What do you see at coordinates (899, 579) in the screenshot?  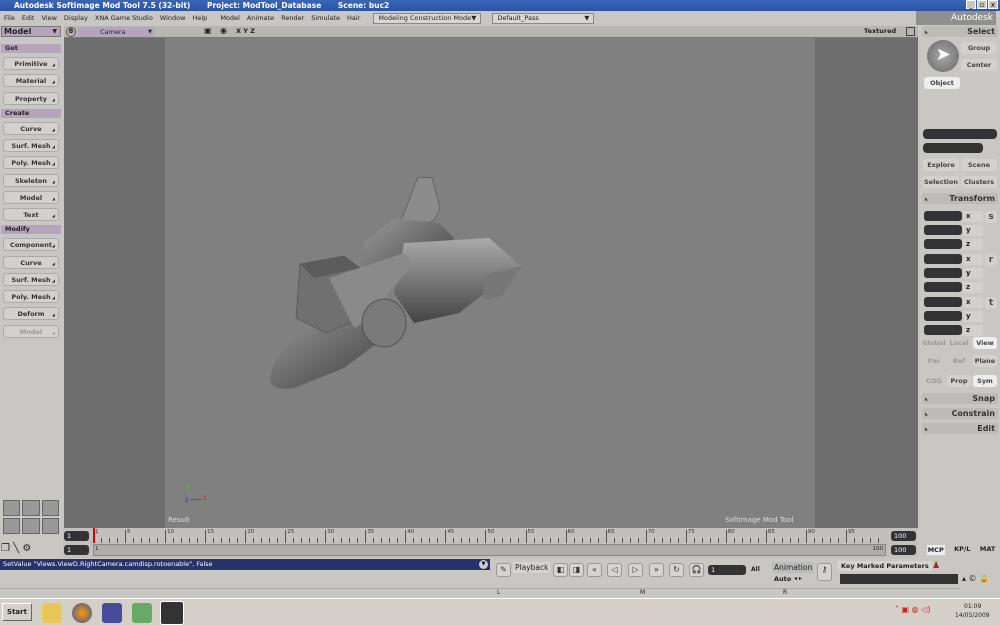 I see `keying-set-field` at bounding box center [899, 579].